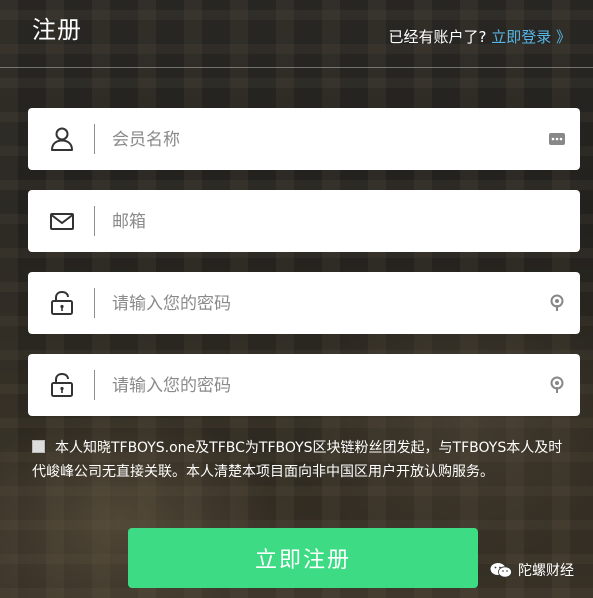 The image size is (593, 598). I want to click on header: 注册 已经有账户了? 立即登录 》, so click(296, 33).